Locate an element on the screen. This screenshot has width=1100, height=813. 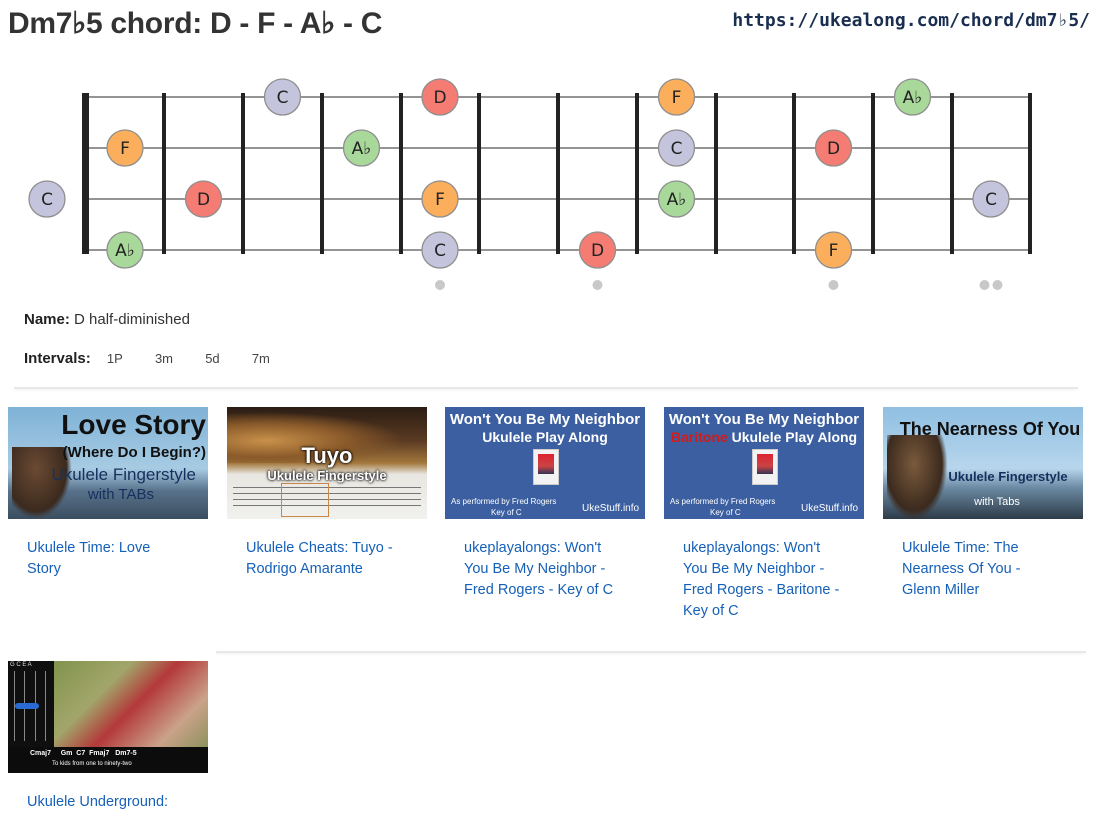
video-title-link: Ukulele Time: Love Story is located at coordinates (107, 559).